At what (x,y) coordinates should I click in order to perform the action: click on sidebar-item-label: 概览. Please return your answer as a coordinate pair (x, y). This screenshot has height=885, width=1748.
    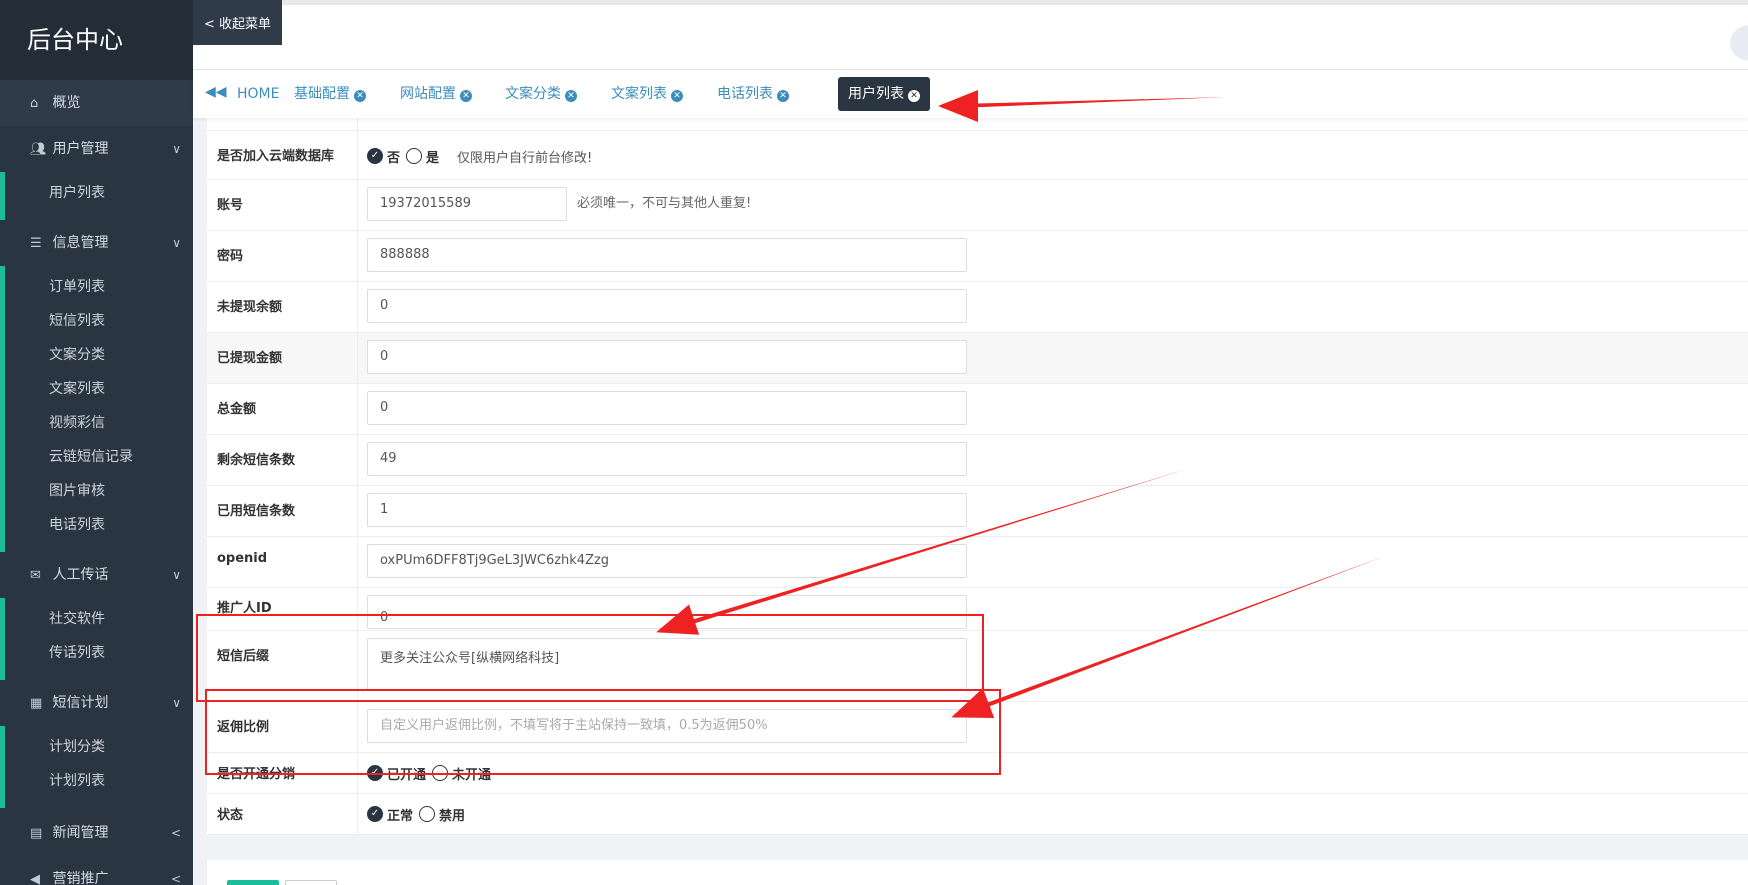
    Looking at the image, I should click on (66, 103).